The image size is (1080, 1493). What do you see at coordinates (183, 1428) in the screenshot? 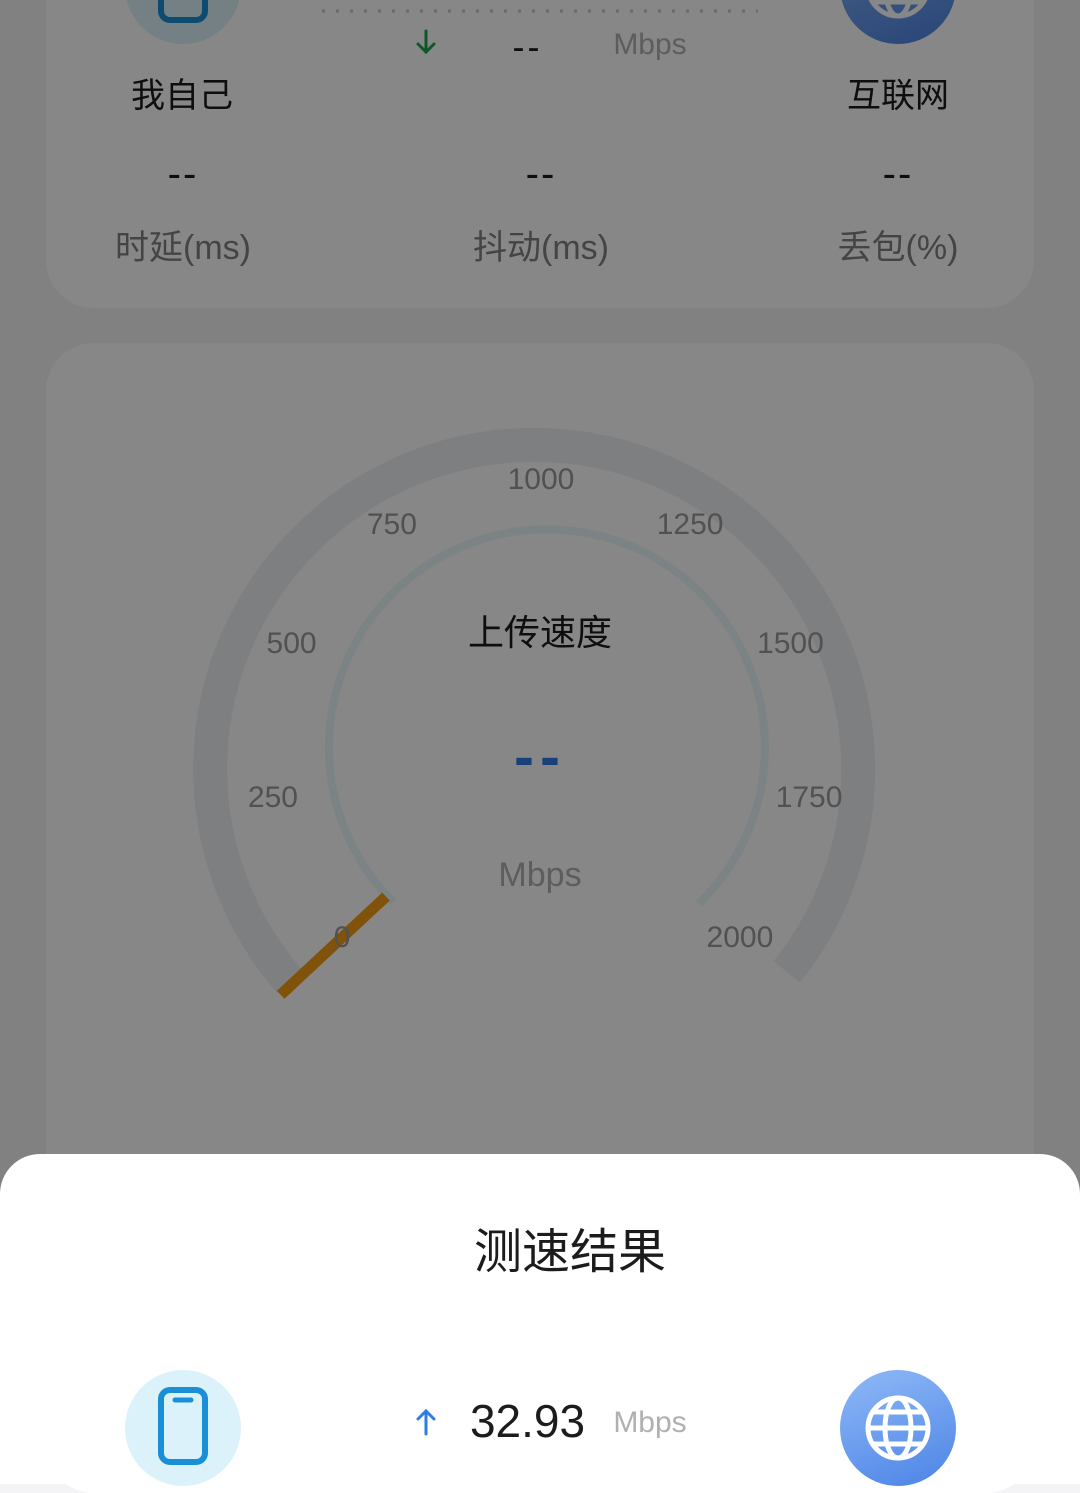
I see `phone-icon` at bounding box center [183, 1428].